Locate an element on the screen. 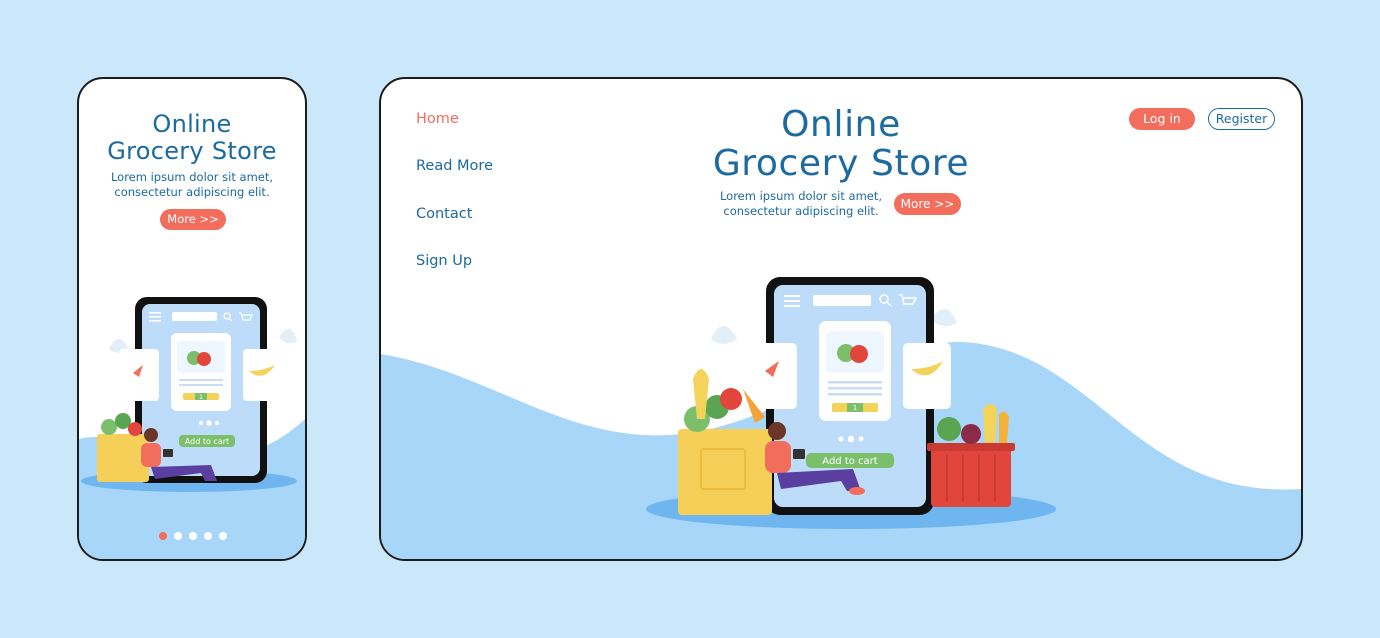 This screenshot has width=1380, height=638. mobile-pagination is located at coordinates (193, 536).